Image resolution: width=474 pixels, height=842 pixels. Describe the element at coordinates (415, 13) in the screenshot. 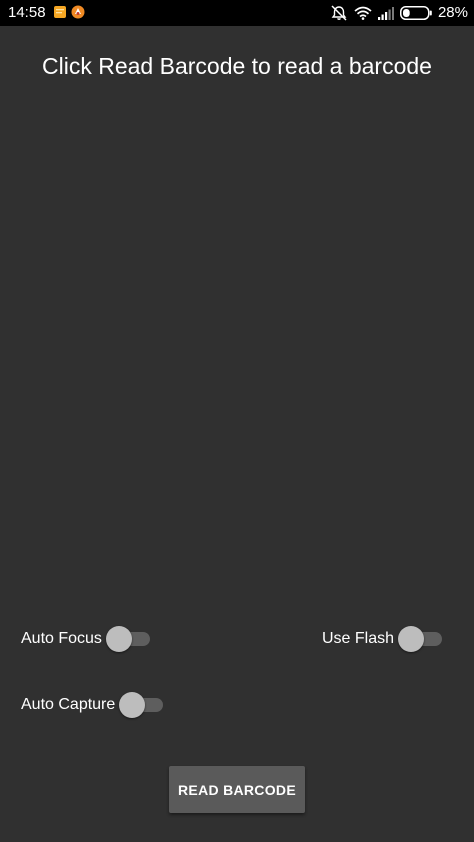

I see `battery-icon` at that location.